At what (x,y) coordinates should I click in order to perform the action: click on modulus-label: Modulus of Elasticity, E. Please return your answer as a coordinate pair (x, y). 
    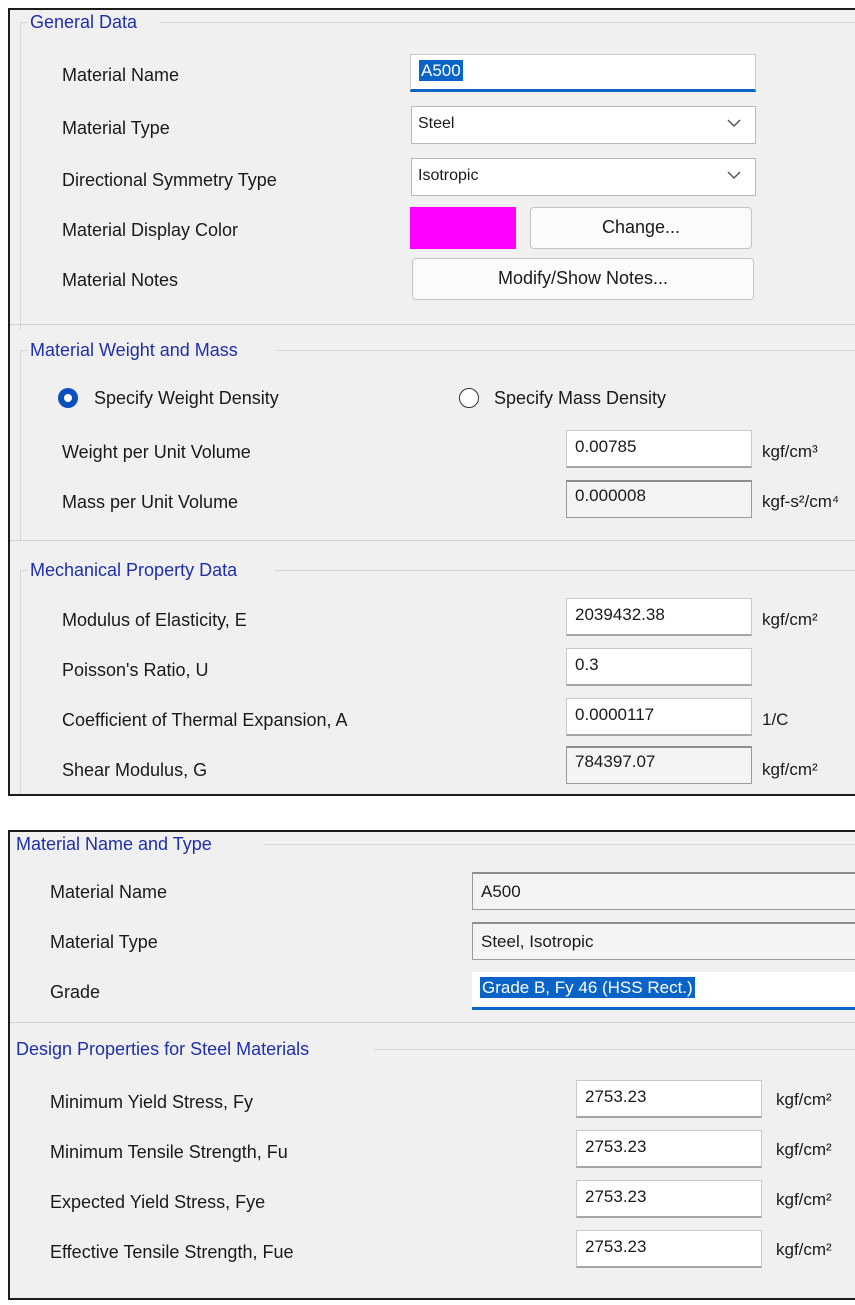
    Looking at the image, I should click on (154, 620).